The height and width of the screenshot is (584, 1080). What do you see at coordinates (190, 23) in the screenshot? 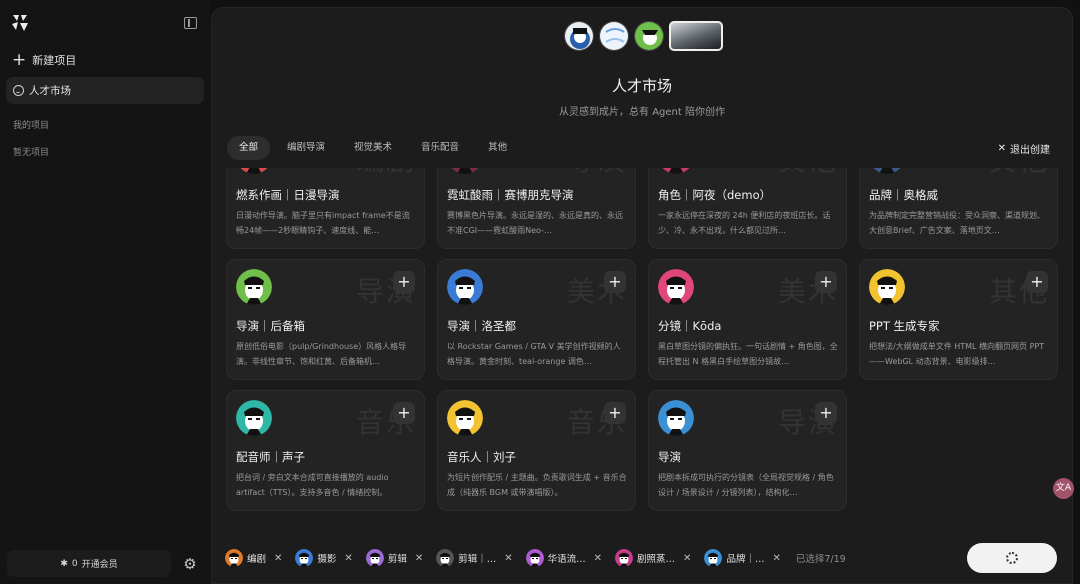
I see `sidebar-collapse-icon` at bounding box center [190, 23].